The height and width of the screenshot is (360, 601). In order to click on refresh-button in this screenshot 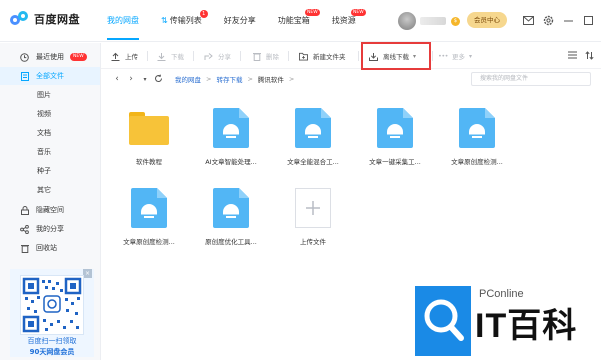, I will do `click(158, 79)`.